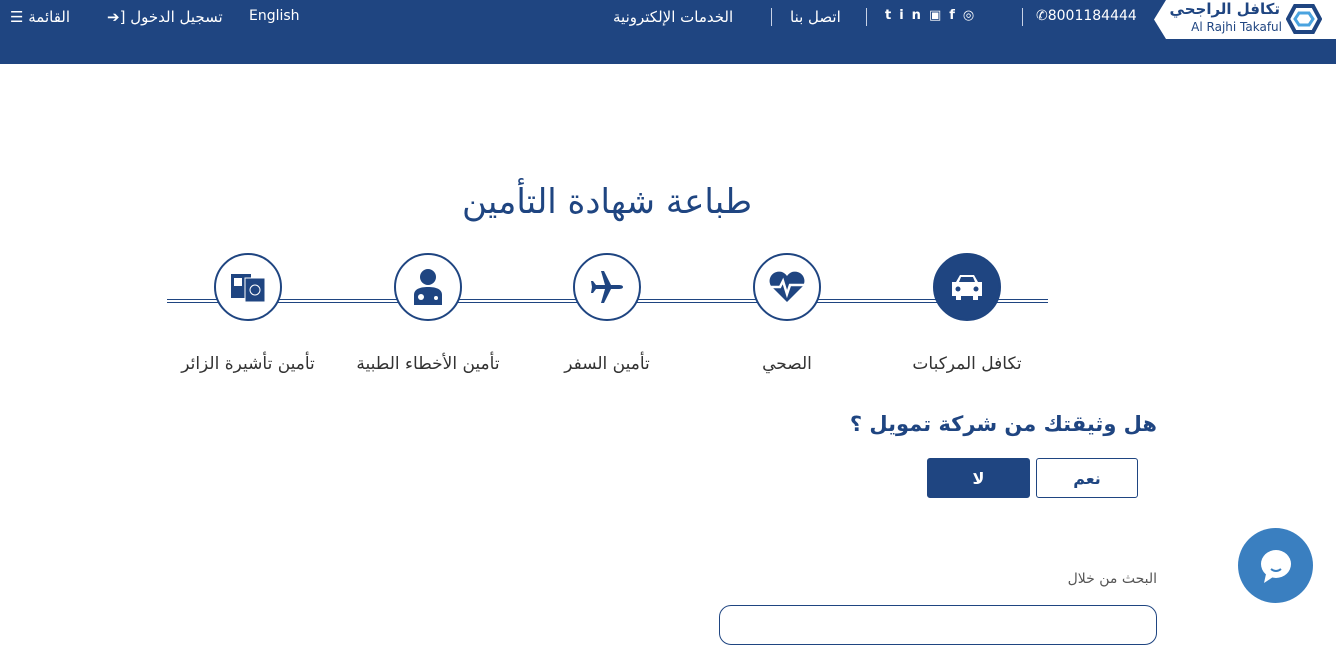 The image size is (1336, 645). I want to click on category-label: تأمين تأشيرة الزائر, so click(248, 364).